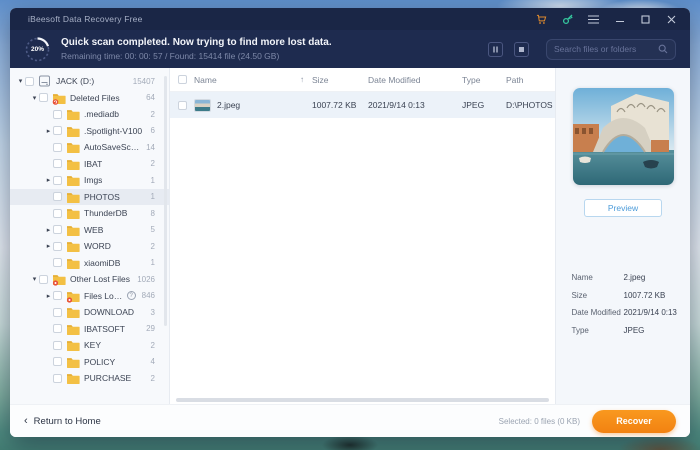 The width and height of the screenshot is (700, 450). Describe the element at coordinates (567, 19) in the screenshot. I see `key-icon` at that location.